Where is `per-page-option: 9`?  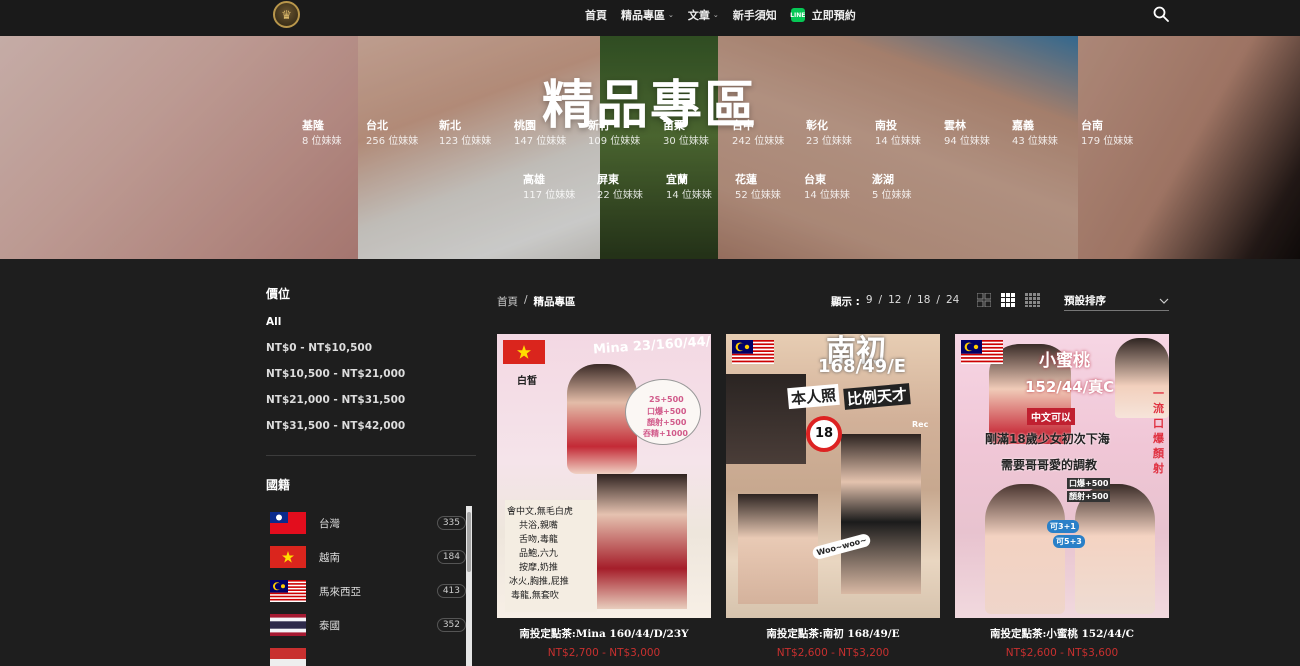
per-page-option: 9 is located at coordinates (869, 301).